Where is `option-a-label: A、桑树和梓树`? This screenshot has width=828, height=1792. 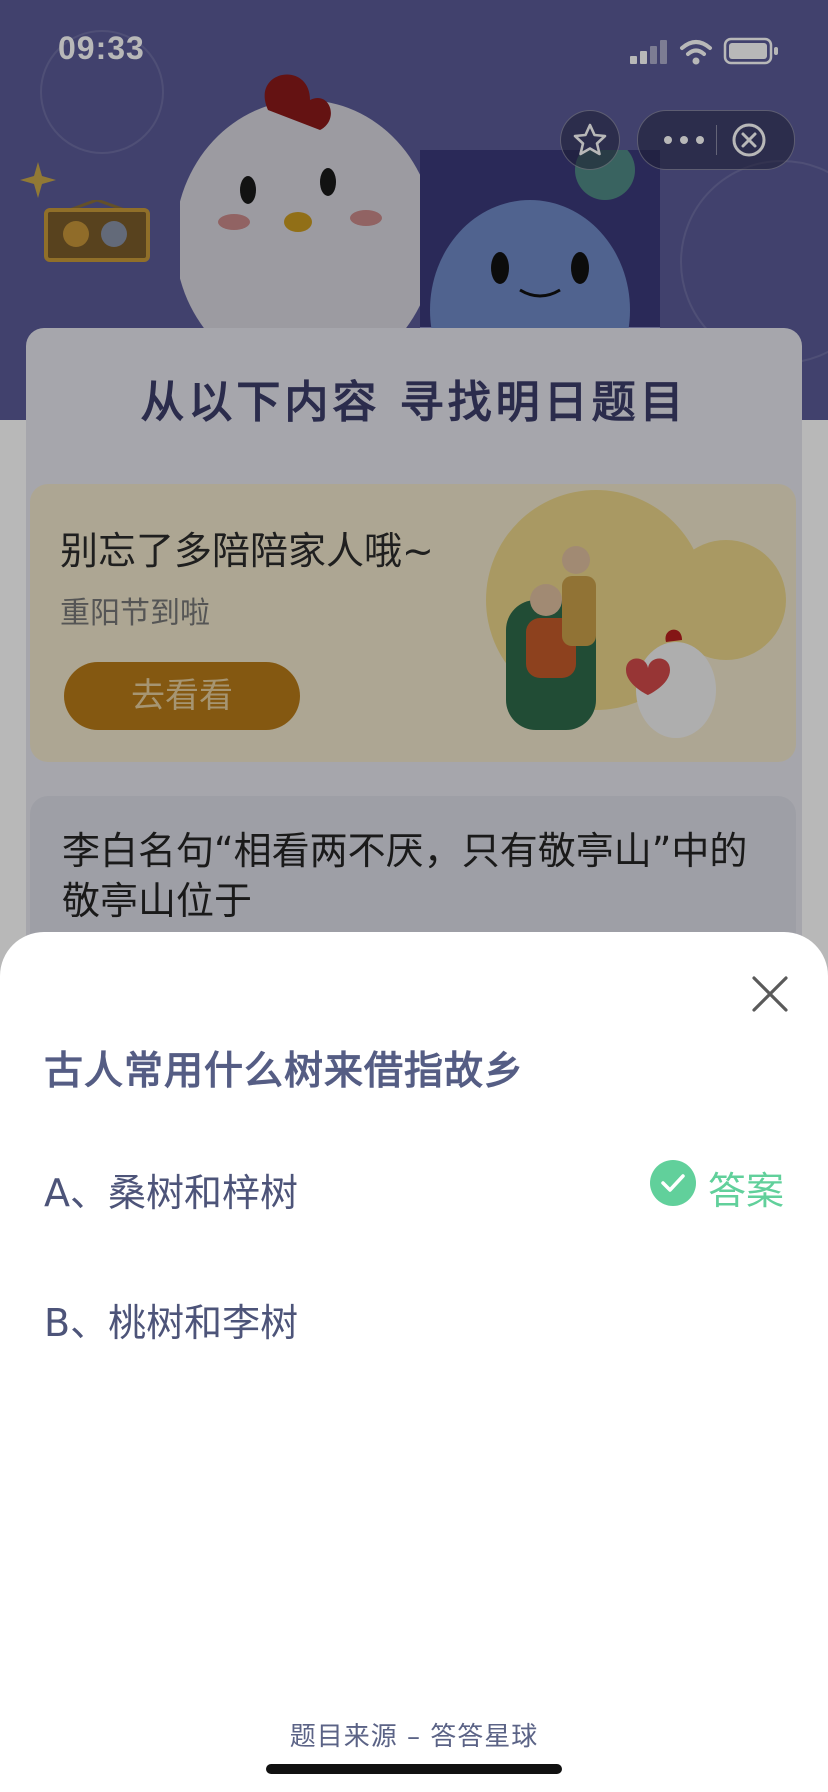
option-a-label: A、桑树和梓树 is located at coordinates (171, 1193).